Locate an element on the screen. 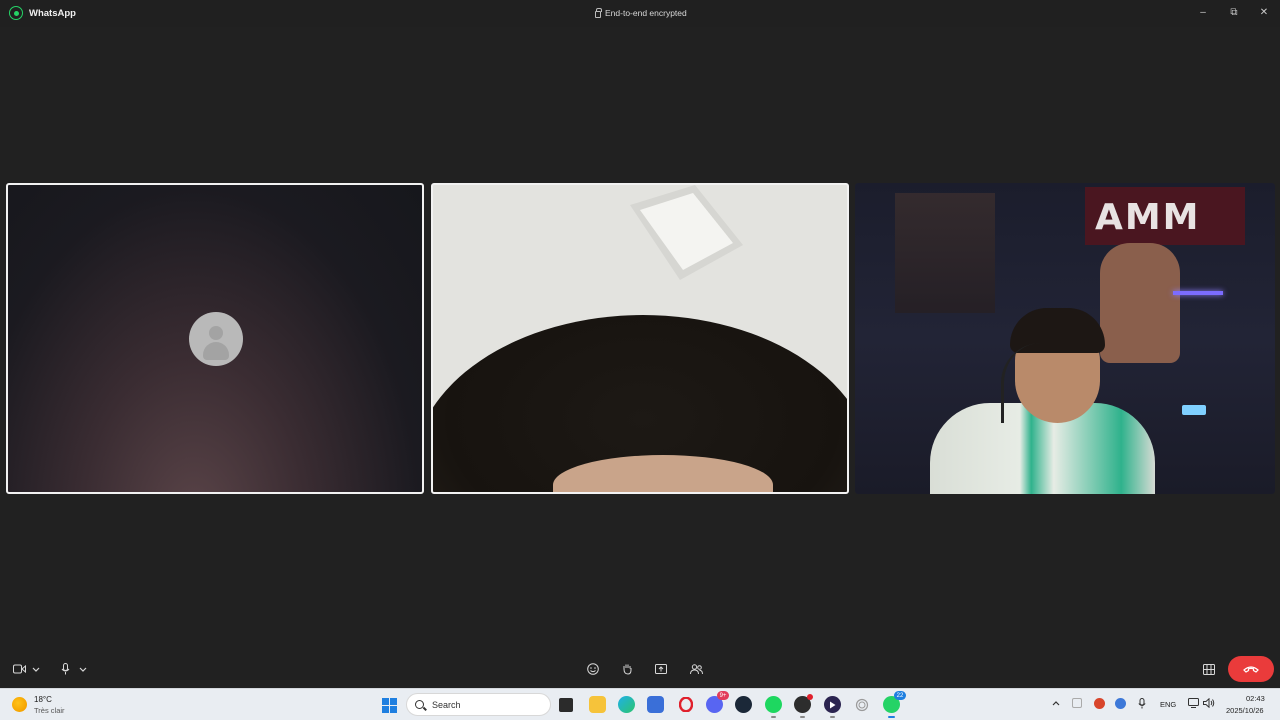  banner-text: AMM is located at coordinates (1148, 217).